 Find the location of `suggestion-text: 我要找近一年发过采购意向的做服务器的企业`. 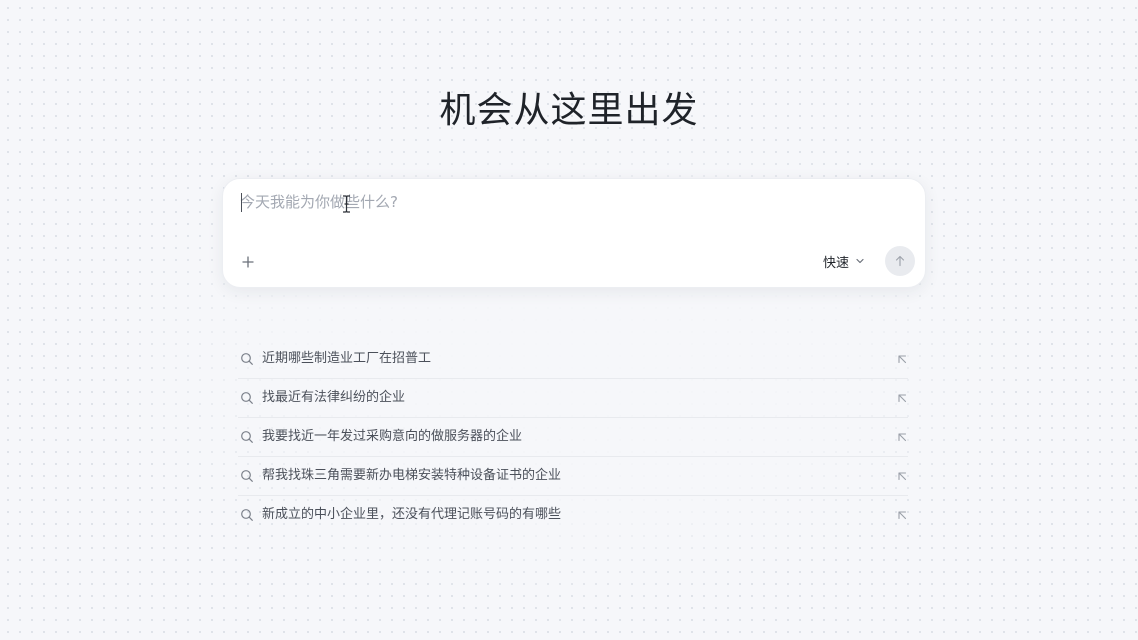

suggestion-text: 我要找近一年发过采购意向的做服务器的企业 is located at coordinates (392, 436).